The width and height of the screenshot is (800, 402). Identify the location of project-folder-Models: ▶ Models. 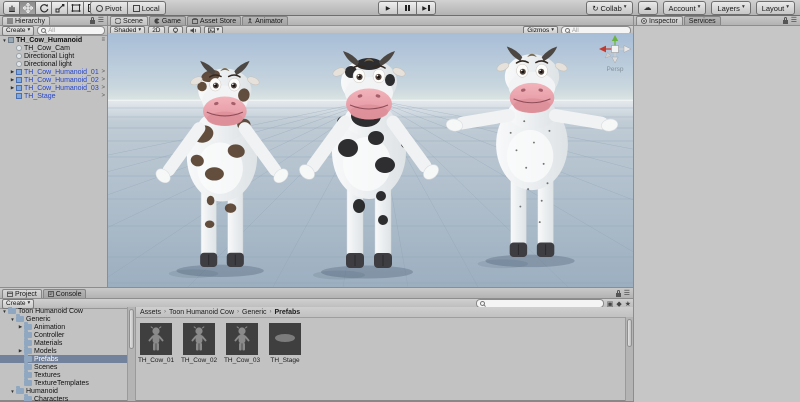
(63, 350).